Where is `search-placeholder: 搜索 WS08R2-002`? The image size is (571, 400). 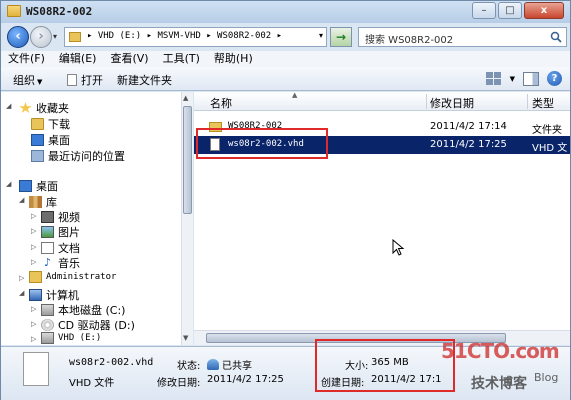 search-placeholder: 搜索 WS08R2-002 is located at coordinates (409, 40).